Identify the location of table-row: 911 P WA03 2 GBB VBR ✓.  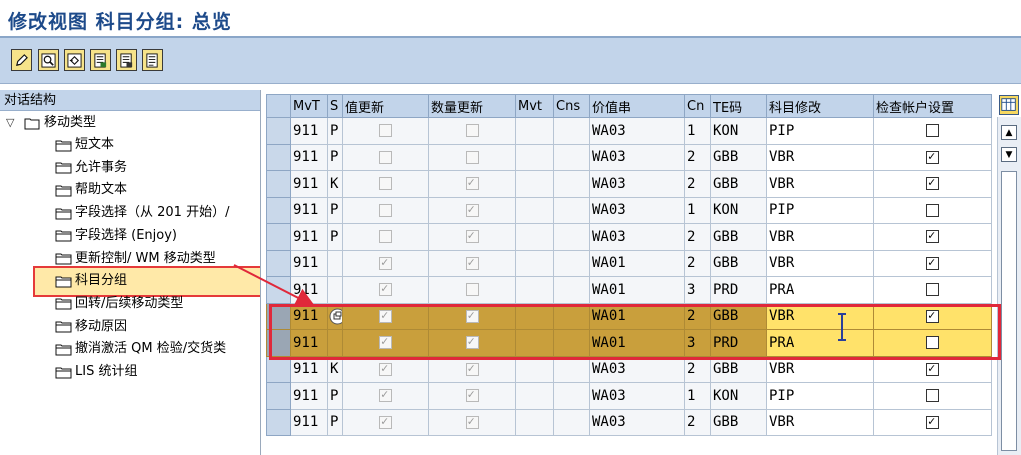
(629, 157).